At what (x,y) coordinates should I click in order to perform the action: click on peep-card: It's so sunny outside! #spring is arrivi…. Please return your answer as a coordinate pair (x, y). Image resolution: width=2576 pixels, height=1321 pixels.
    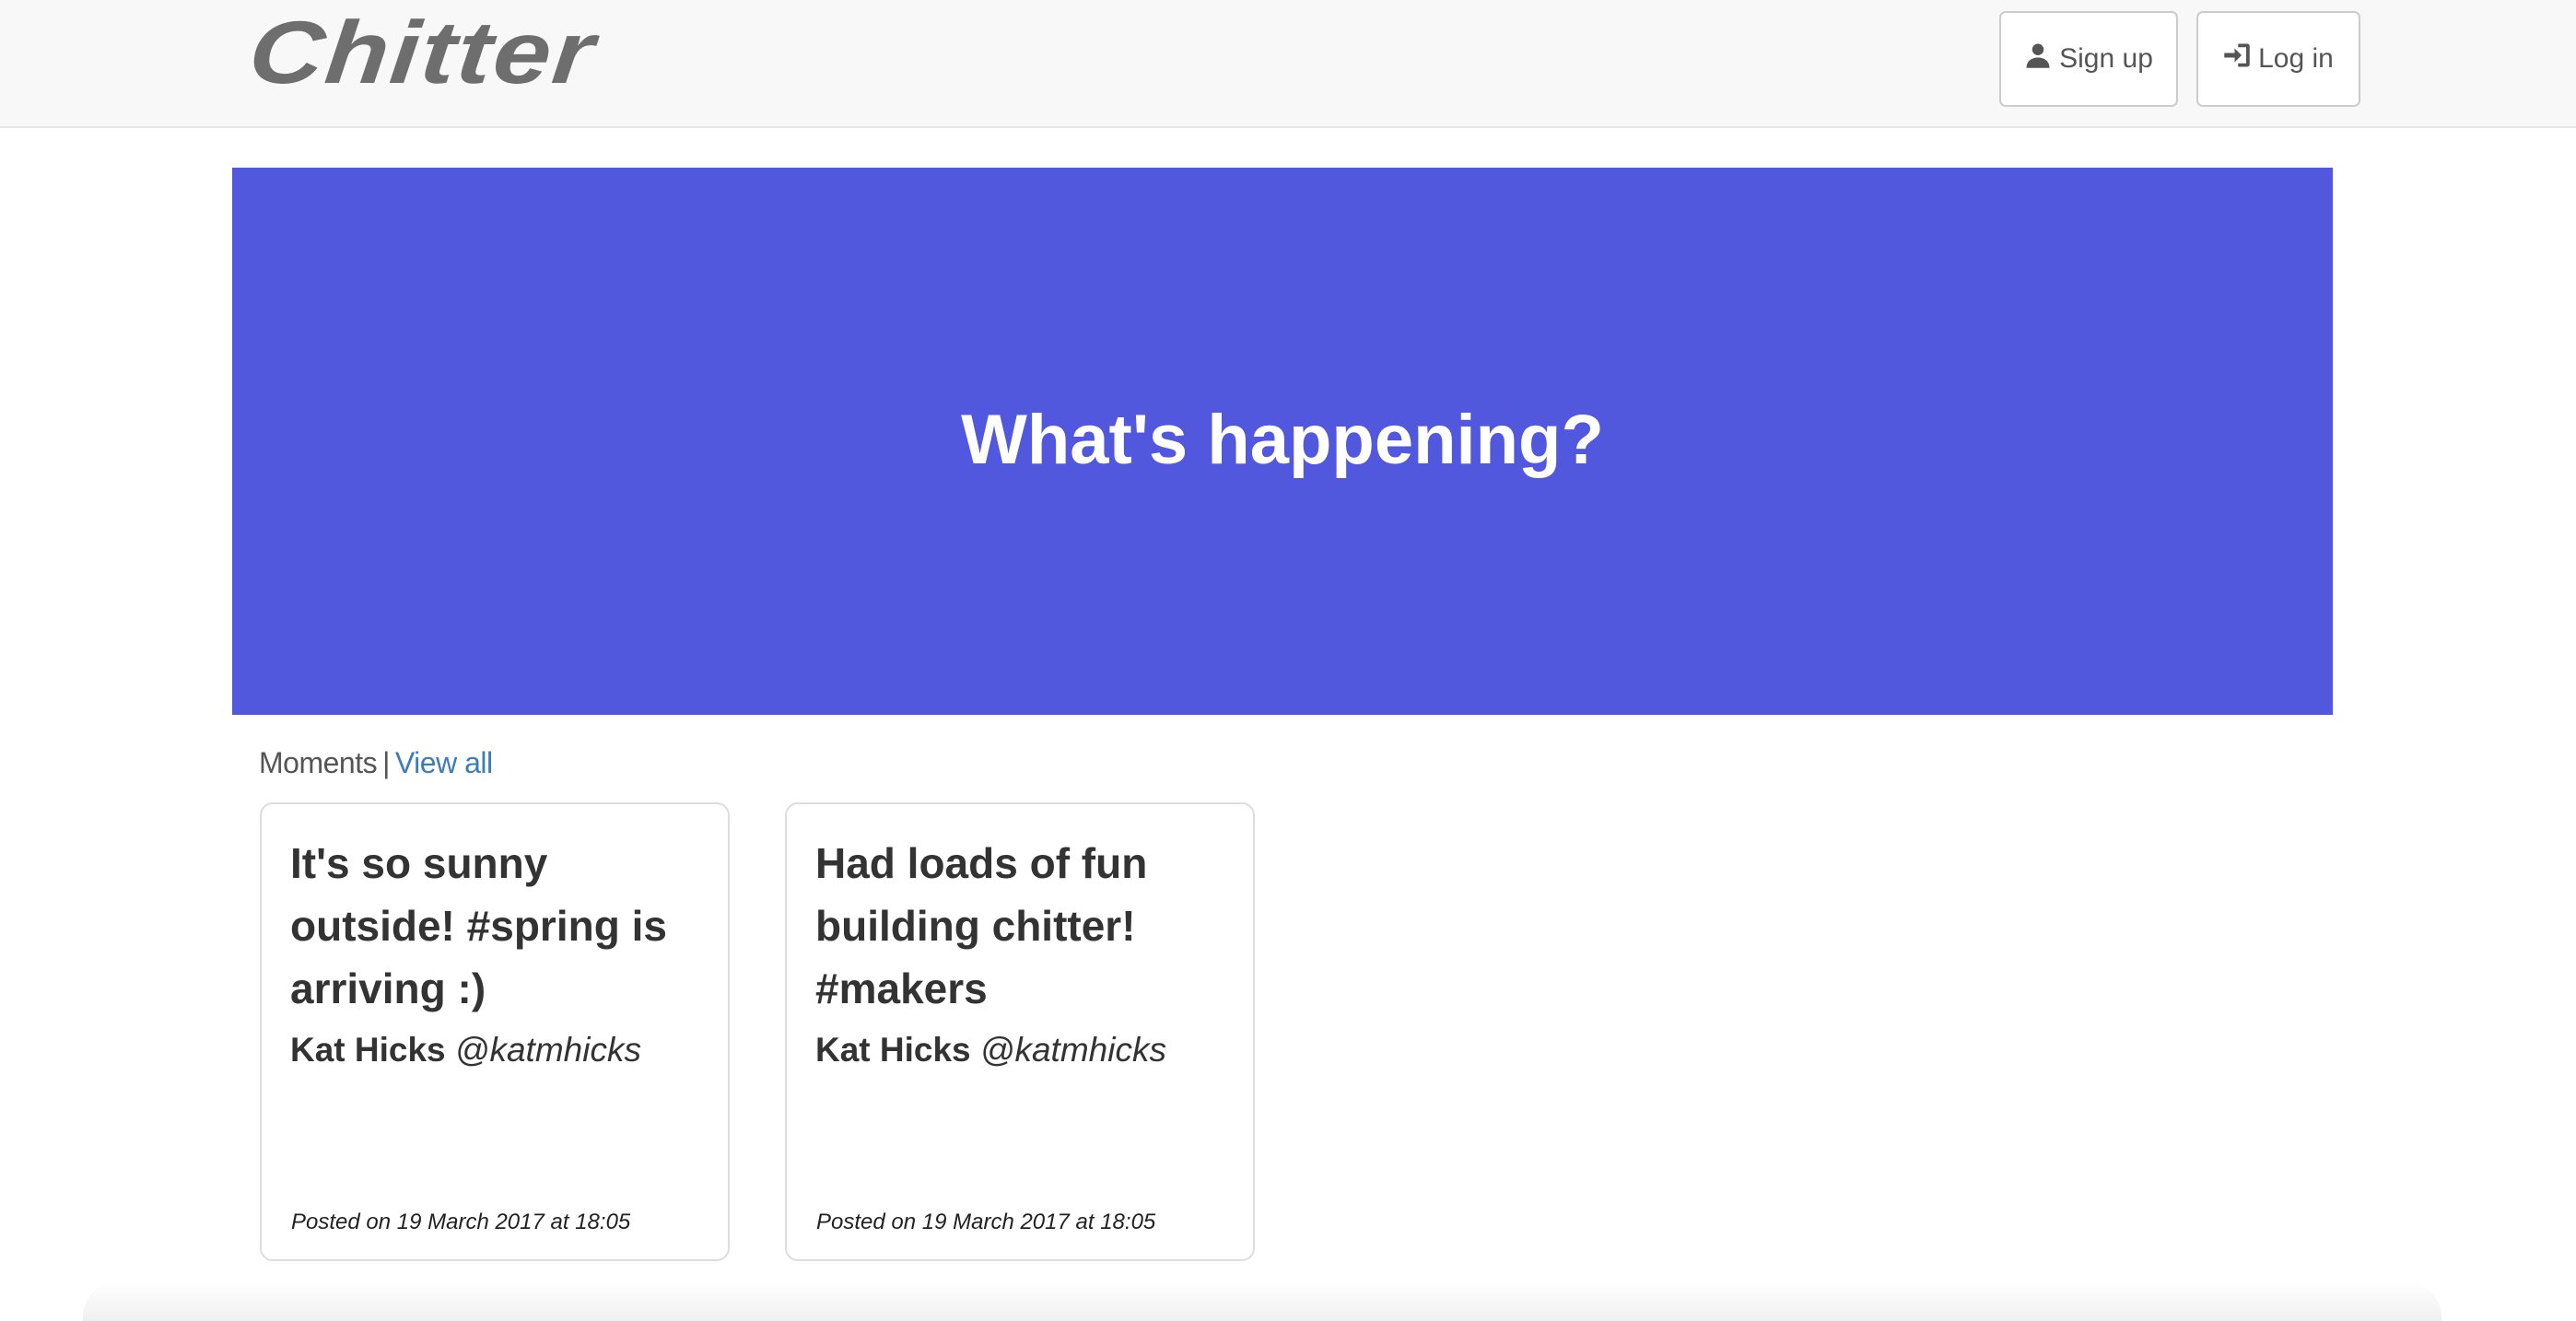
    Looking at the image, I should click on (495, 1031).